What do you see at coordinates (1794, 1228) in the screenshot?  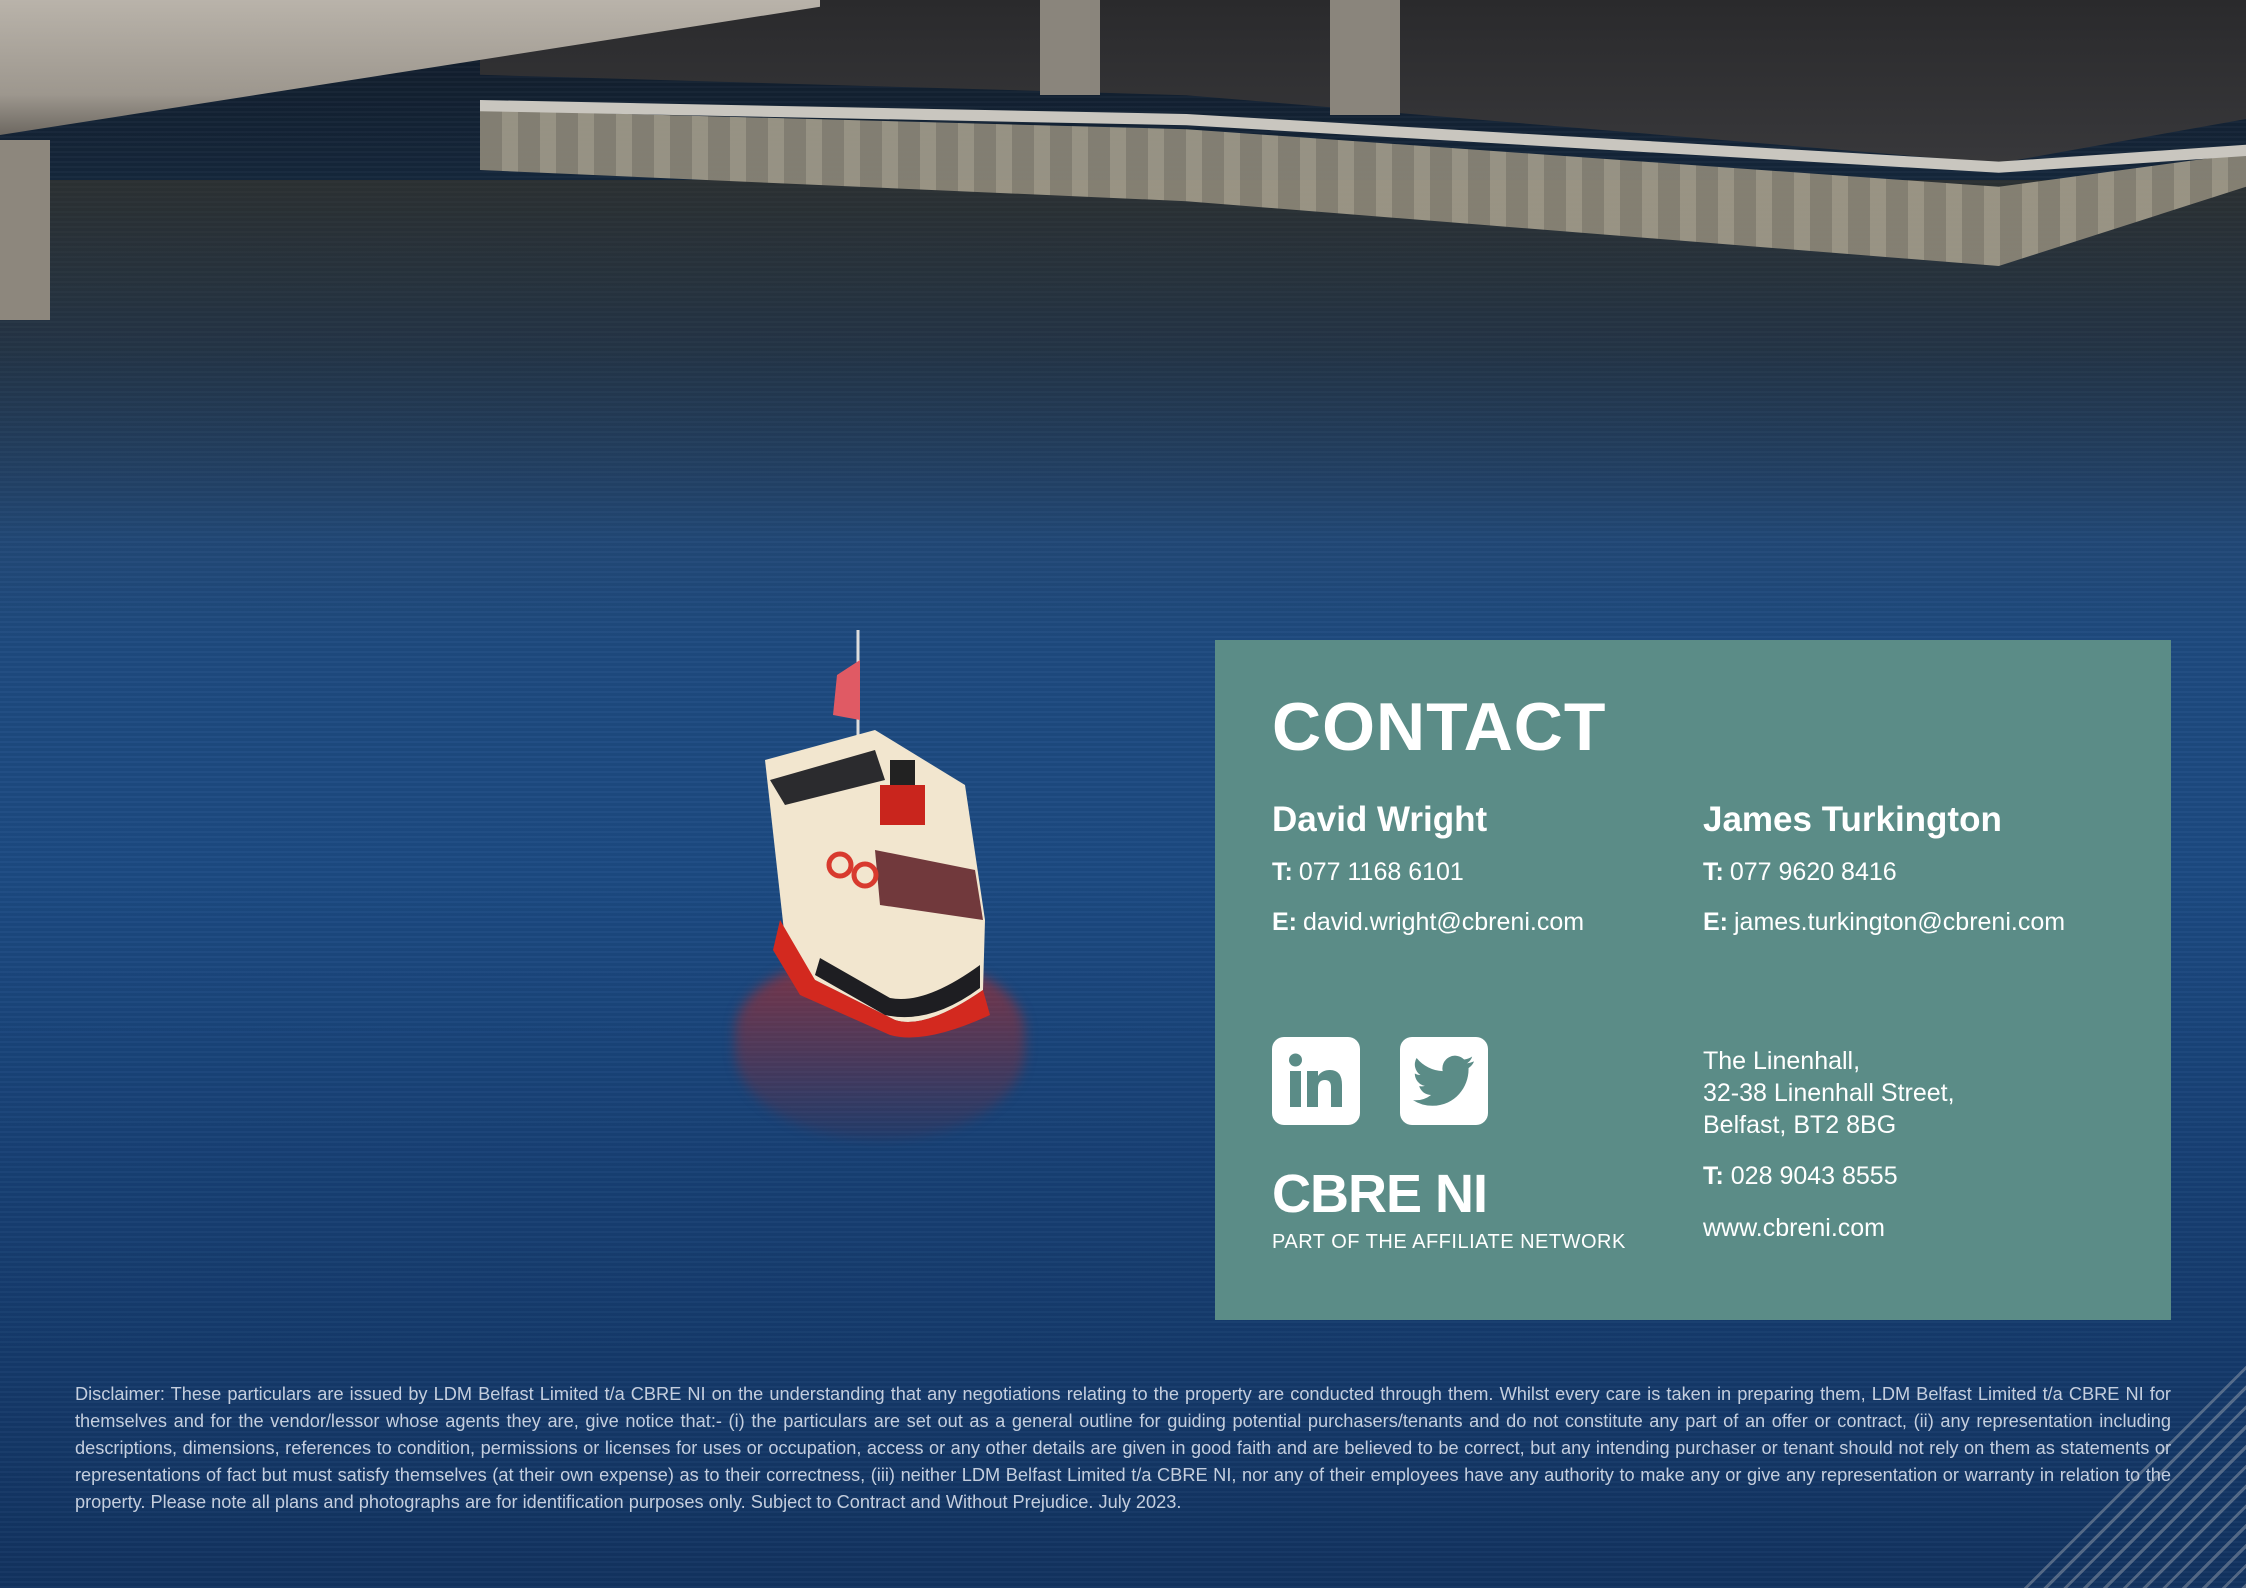 I see `website-link: www.cbreni.com` at bounding box center [1794, 1228].